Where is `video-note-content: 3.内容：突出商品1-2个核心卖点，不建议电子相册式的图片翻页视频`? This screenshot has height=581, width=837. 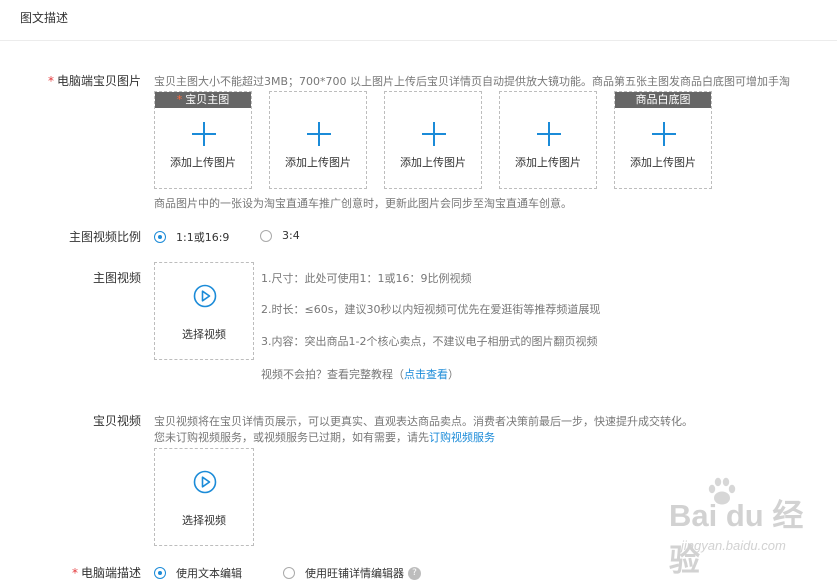
video-note-content: 3.内容：突出商品1-2个核心卖点，不建议电子相册式的图片翻页视频 is located at coordinates (429, 341).